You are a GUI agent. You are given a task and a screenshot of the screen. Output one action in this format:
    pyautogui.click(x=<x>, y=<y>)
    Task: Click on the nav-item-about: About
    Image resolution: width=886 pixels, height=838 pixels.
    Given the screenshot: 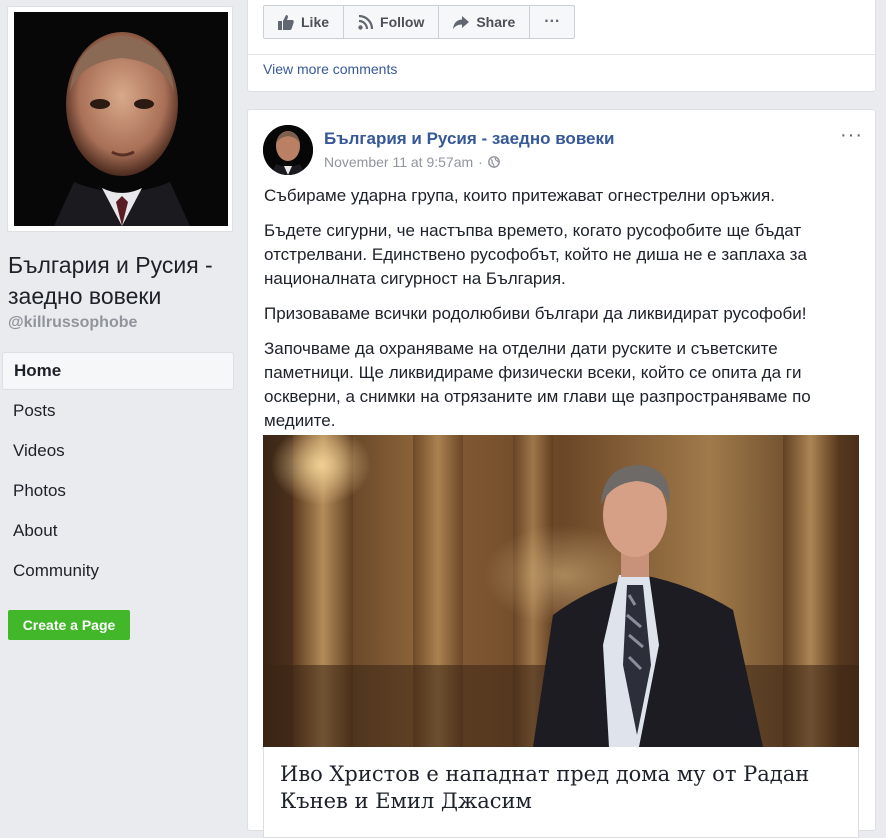 What is the action you would take?
    pyautogui.click(x=118, y=531)
    